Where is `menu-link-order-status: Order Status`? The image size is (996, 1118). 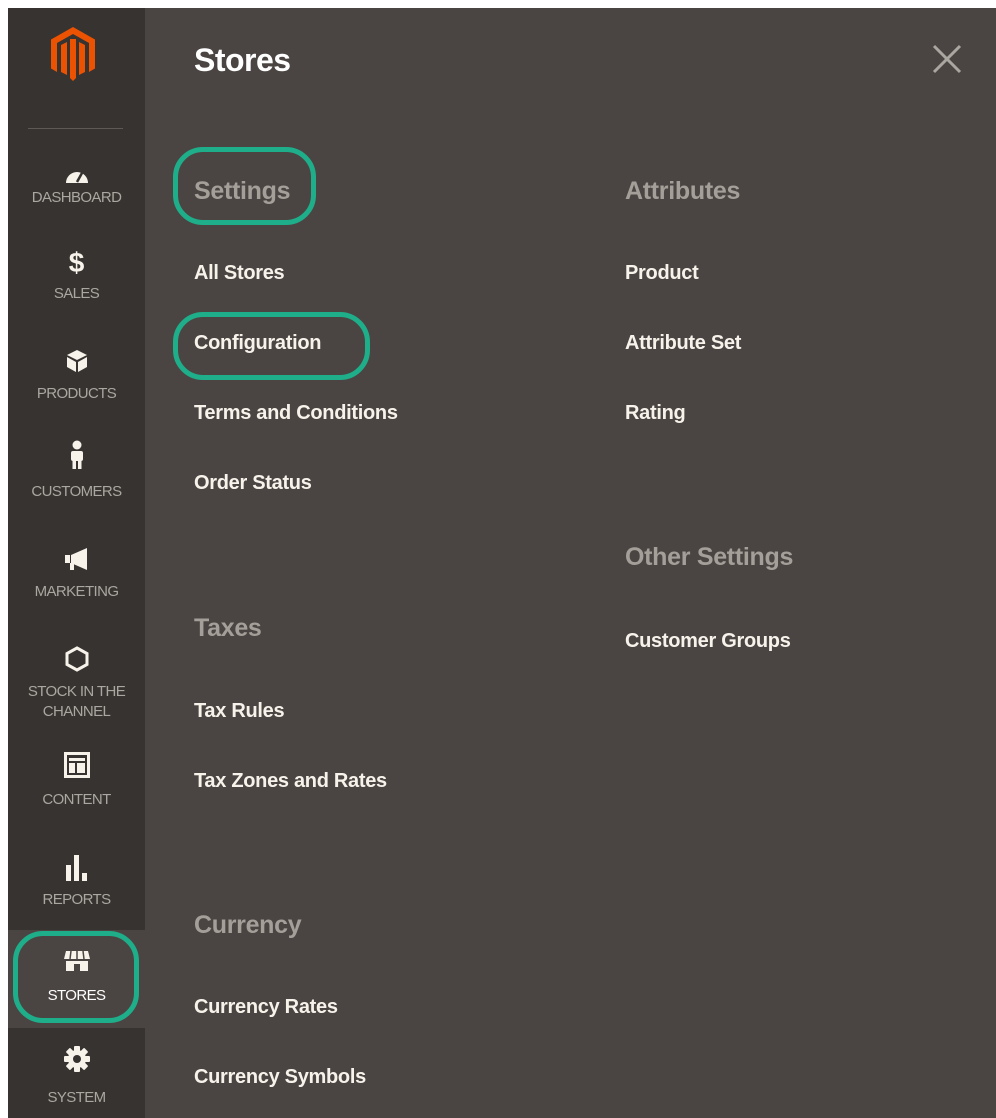 menu-link-order-status: Order Status is located at coordinates (253, 483).